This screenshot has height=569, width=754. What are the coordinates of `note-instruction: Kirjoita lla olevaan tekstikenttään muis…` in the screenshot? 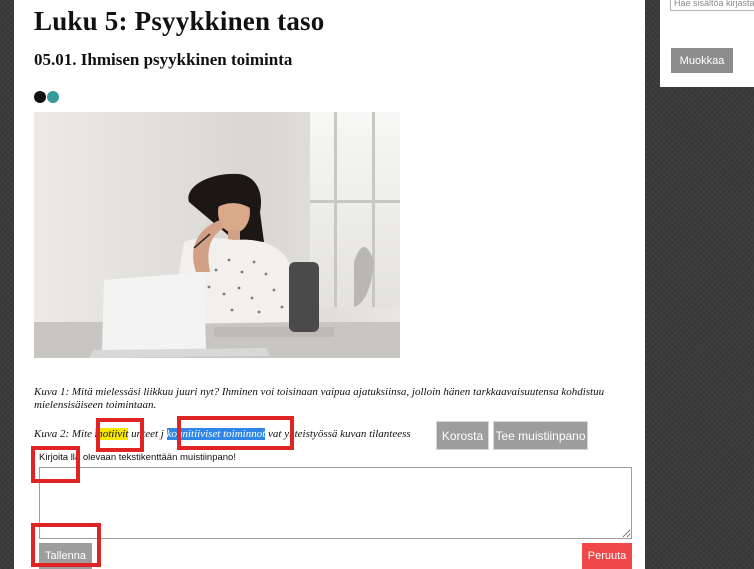 It's located at (137, 457).